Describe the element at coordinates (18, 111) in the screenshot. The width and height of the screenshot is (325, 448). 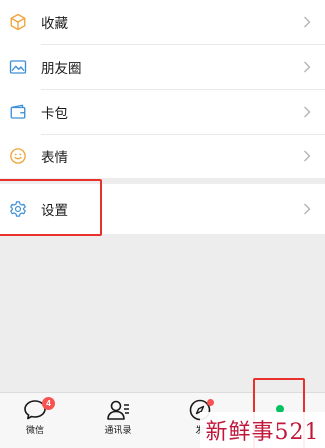
I see `wallet-icon` at that location.